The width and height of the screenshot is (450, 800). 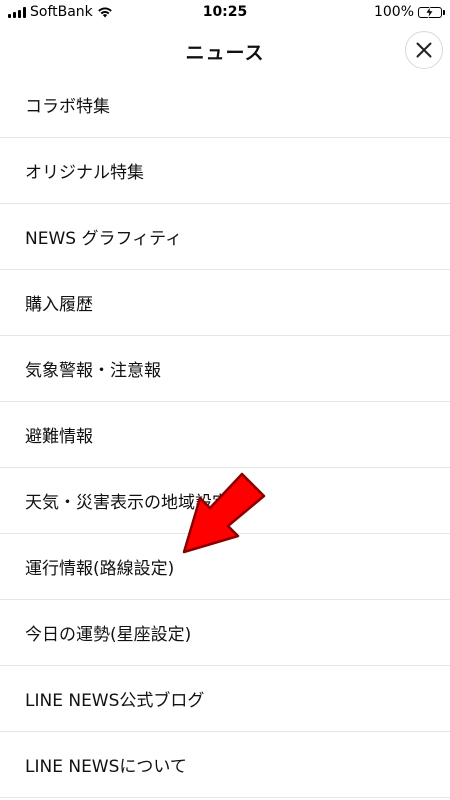 I want to click on menu-item-evacuation-info: 避難情報, so click(x=225, y=435).